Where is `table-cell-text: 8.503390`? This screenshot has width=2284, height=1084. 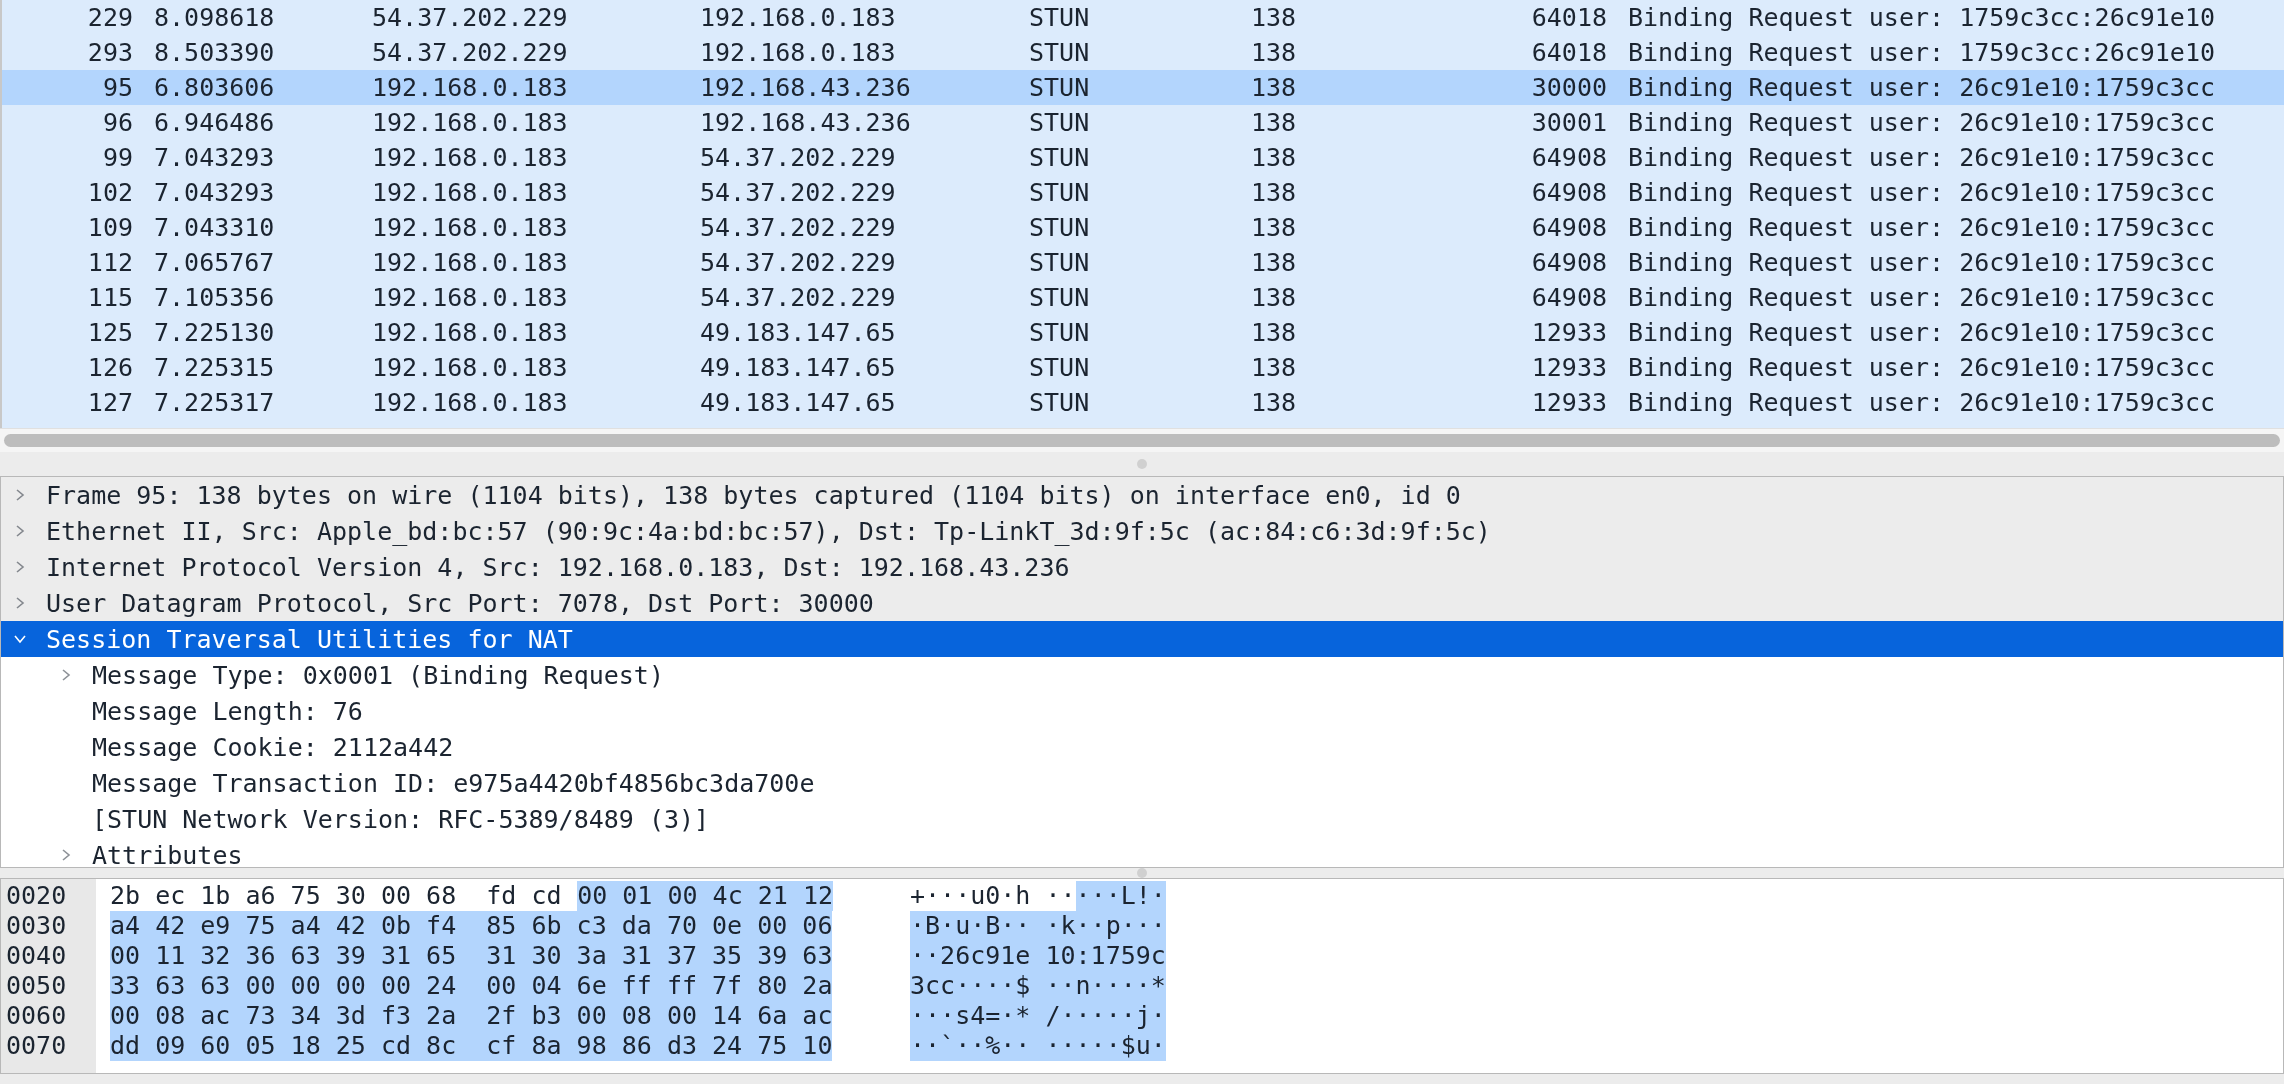
table-cell-text: 8.503390 is located at coordinates (214, 52).